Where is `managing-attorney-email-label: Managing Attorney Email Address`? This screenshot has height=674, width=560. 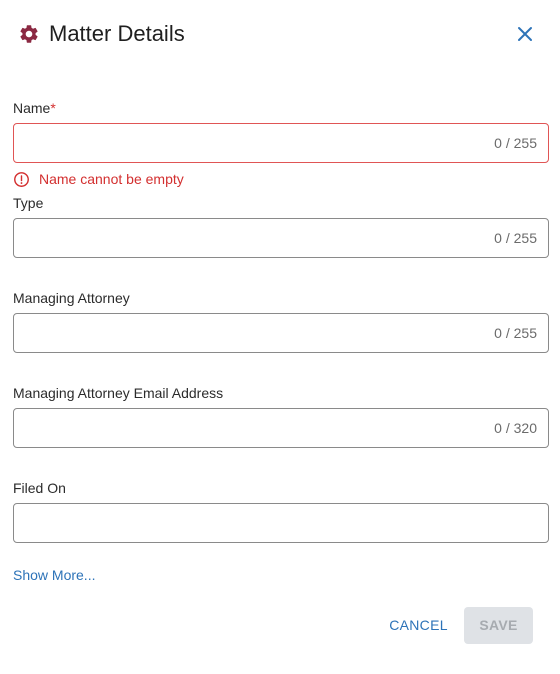
managing-attorney-email-label: Managing Attorney Email Address is located at coordinates (118, 393).